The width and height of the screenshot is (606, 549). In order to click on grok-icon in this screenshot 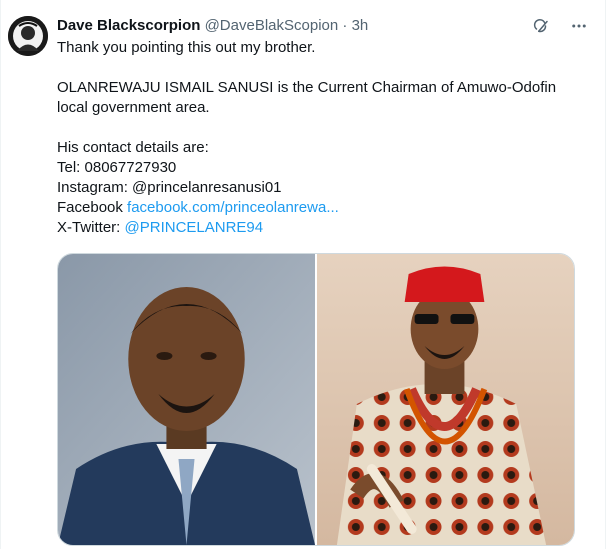, I will do `click(541, 26)`.